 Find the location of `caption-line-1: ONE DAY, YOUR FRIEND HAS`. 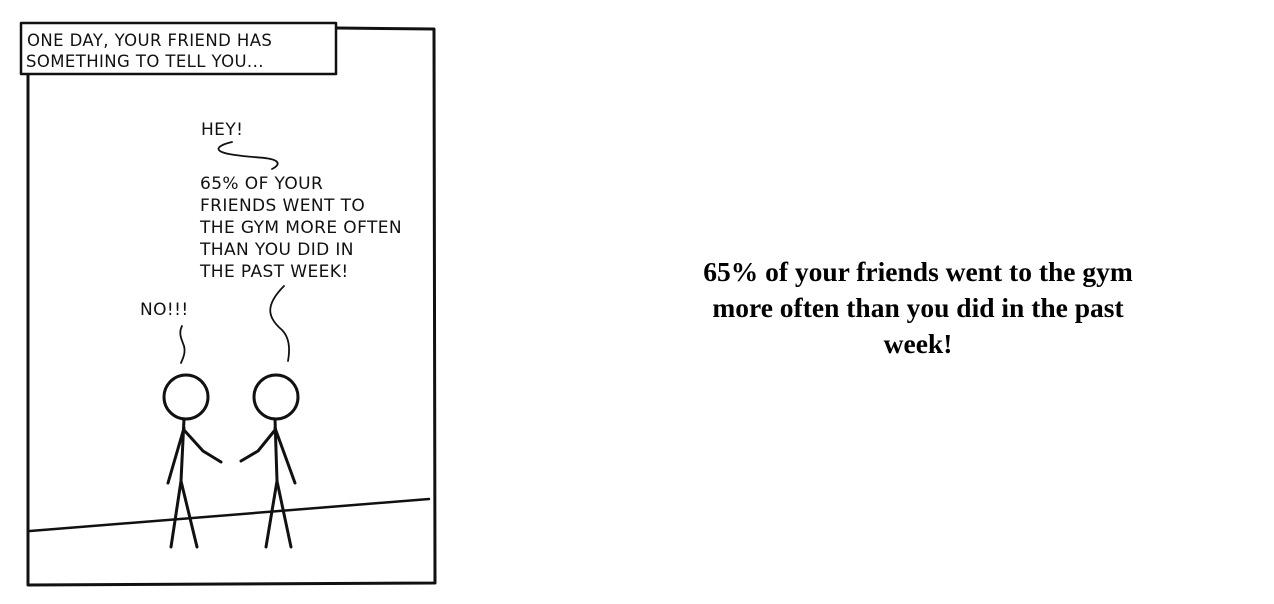

caption-line-1: ONE DAY, YOUR FRIEND HAS is located at coordinates (149, 40).